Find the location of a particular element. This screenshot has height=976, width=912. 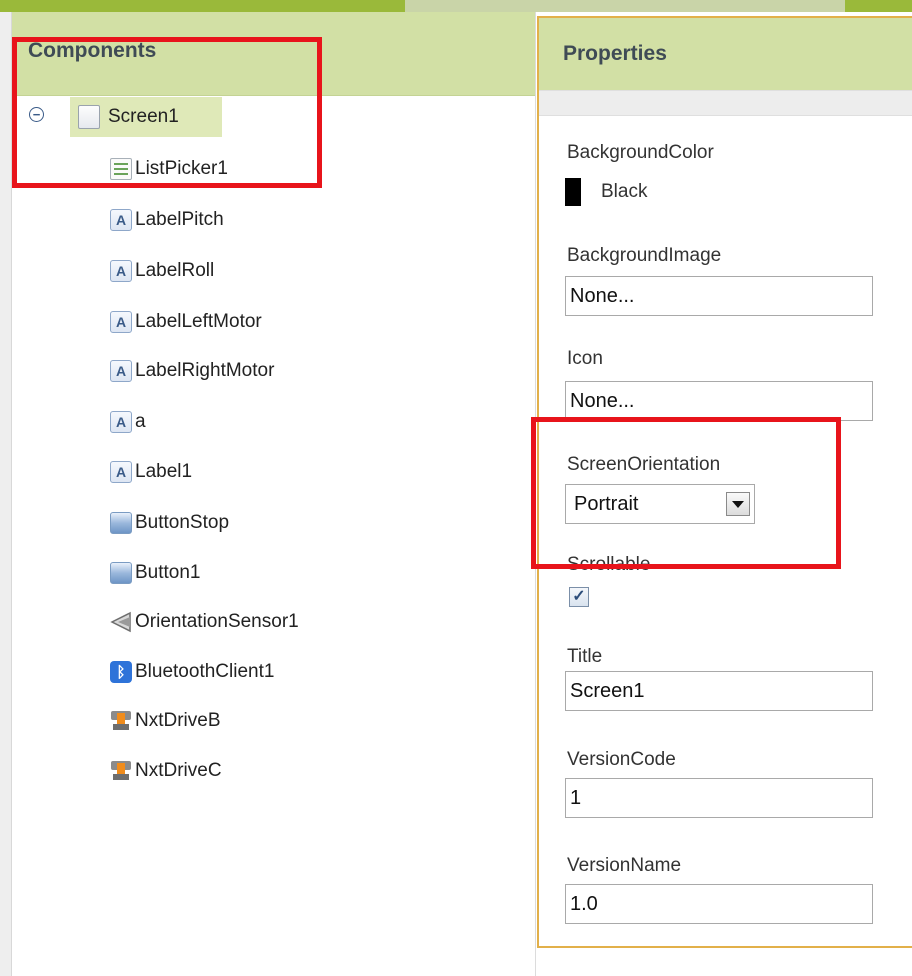

tree-item-a: A a is located at coordinates (128, 422).